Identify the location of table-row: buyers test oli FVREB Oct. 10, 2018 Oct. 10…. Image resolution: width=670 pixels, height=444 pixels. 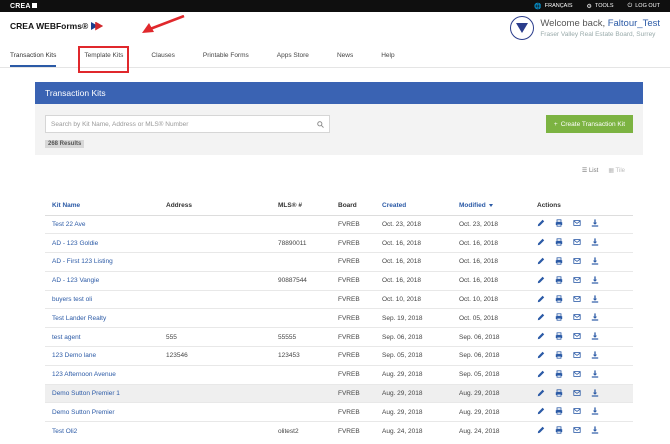
(339, 299).